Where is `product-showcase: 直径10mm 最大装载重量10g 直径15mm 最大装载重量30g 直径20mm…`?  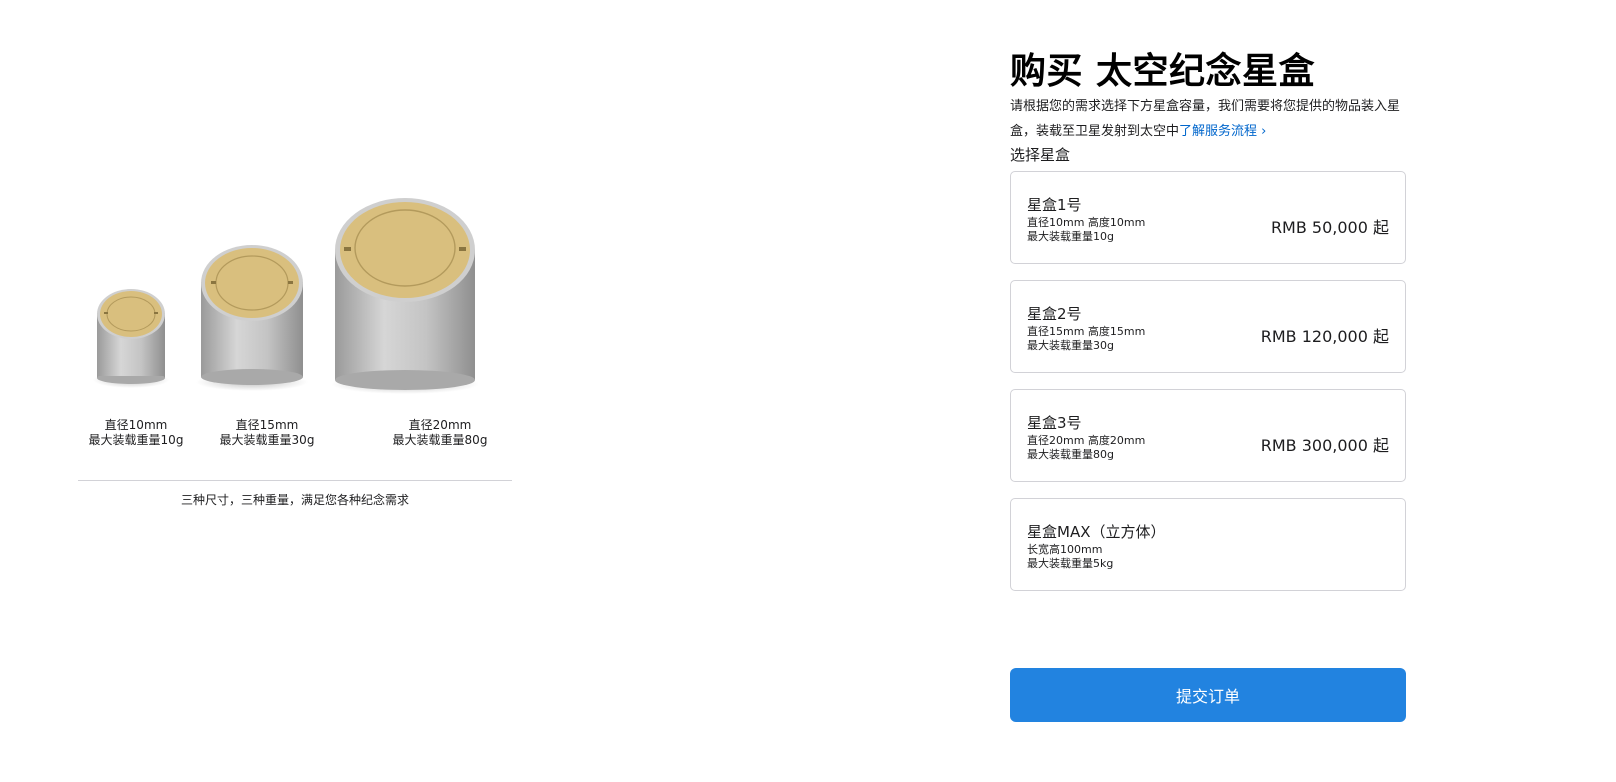
product-showcase: 直径10mm 最大装载重量10g 直径15mm 最大装载重量30g 直径20mm… is located at coordinates (295, 355).